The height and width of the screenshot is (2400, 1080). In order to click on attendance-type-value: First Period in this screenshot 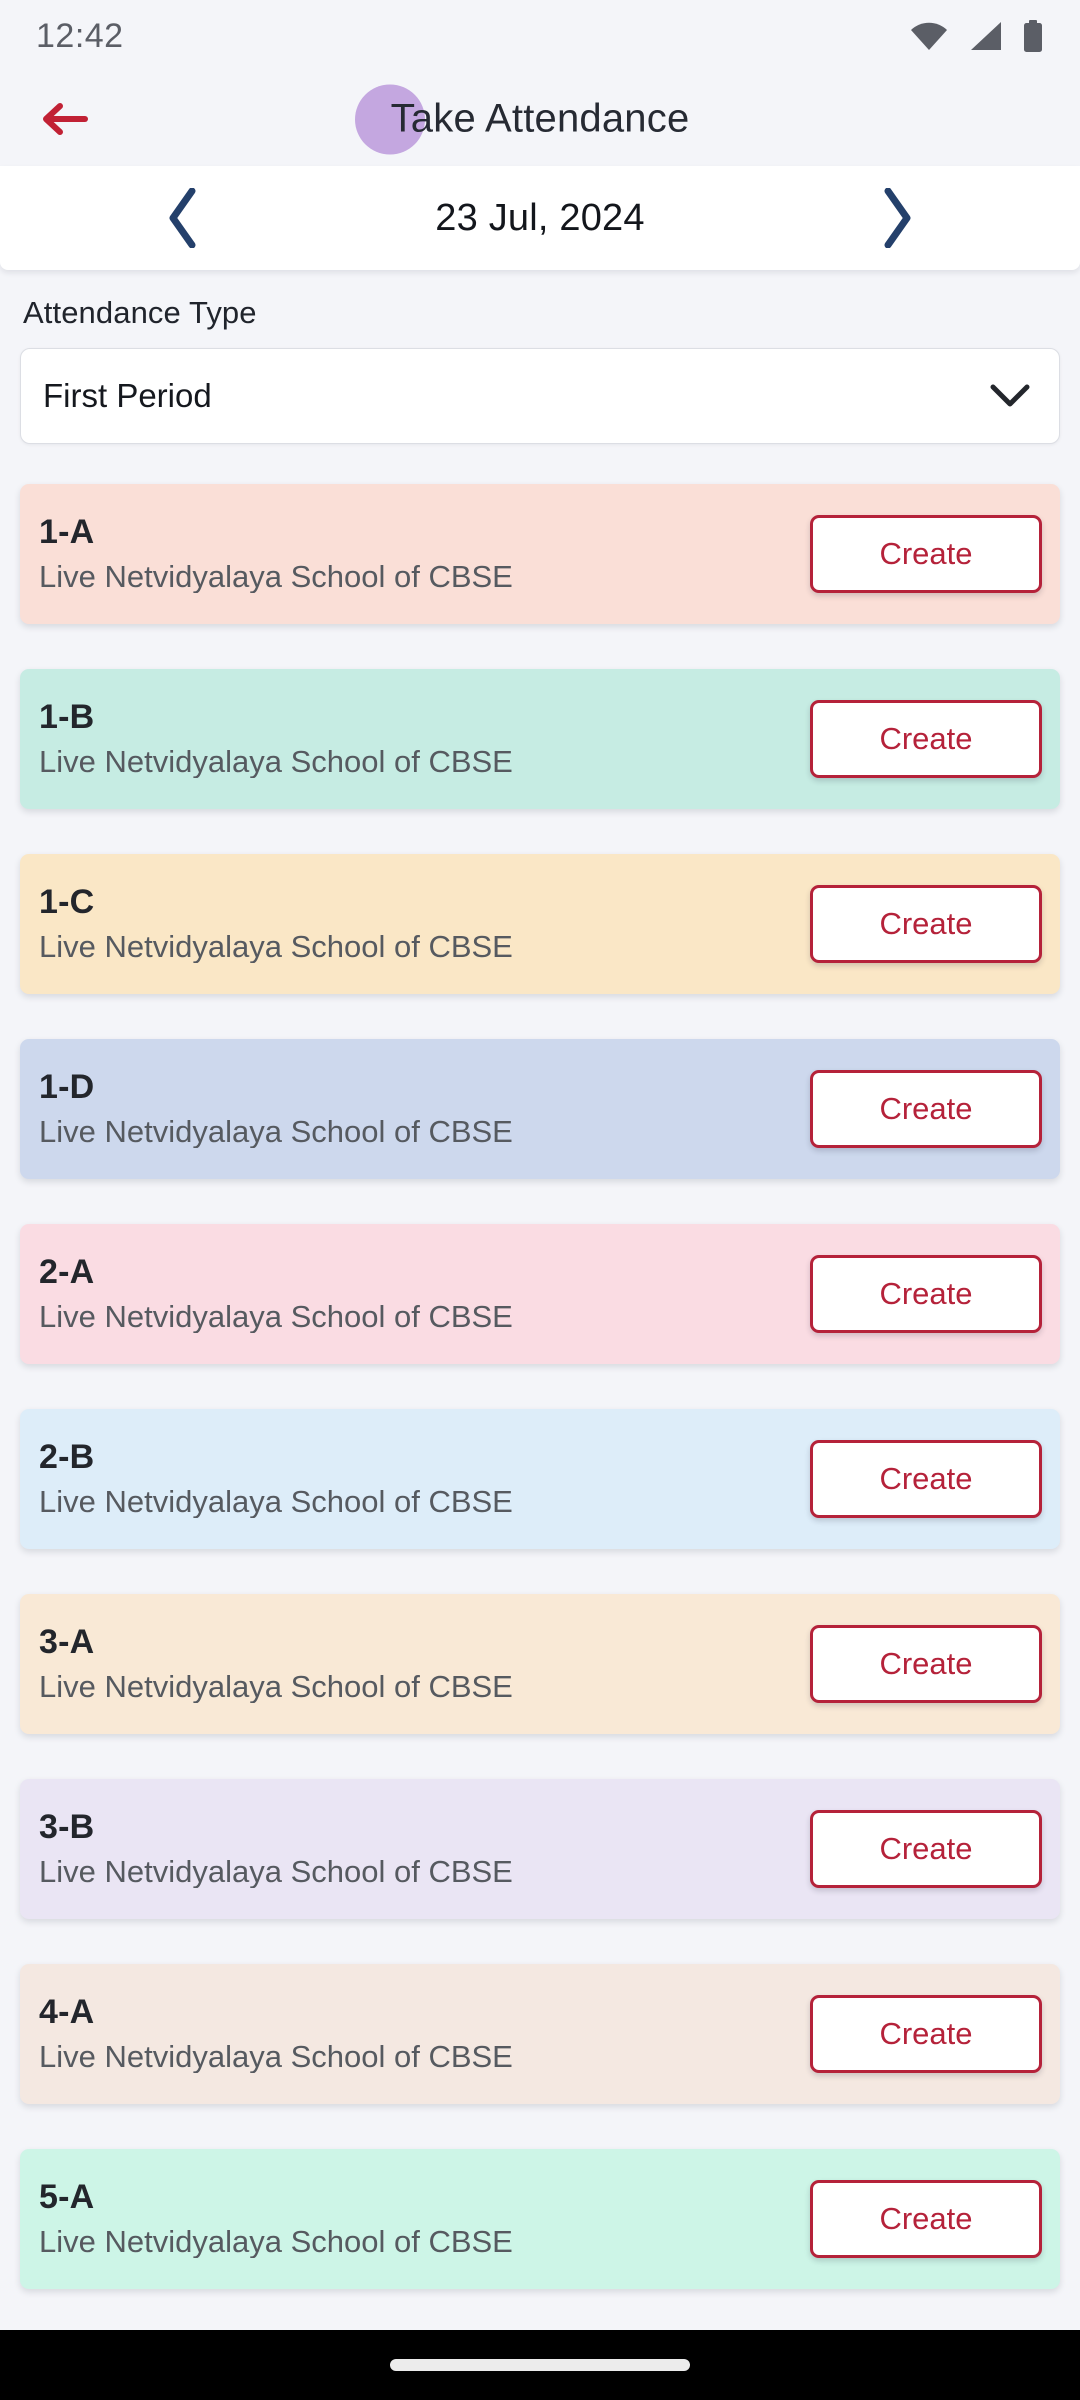, I will do `click(127, 395)`.